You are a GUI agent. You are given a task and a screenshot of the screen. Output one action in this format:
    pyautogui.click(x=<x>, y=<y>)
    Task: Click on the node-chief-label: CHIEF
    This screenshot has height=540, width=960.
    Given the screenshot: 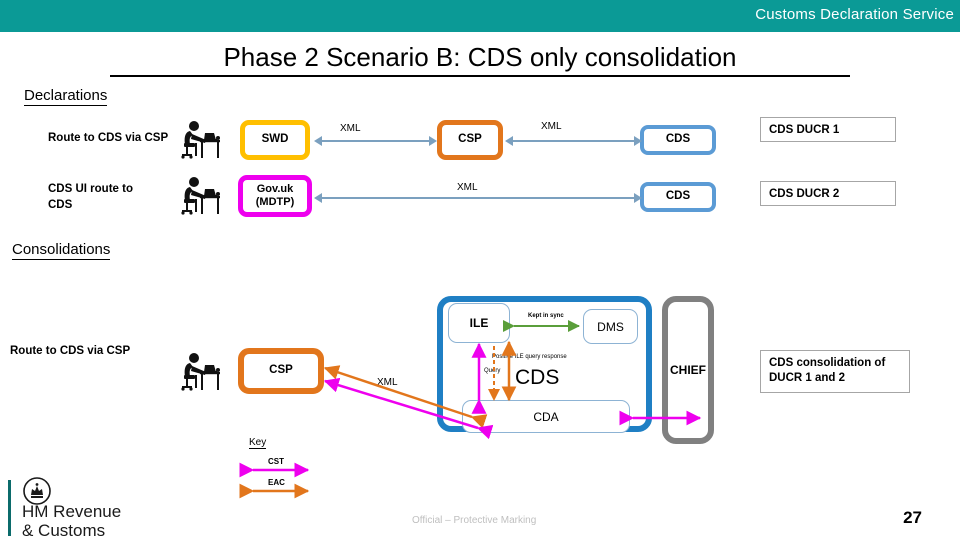 What is the action you would take?
    pyautogui.click(x=688, y=370)
    